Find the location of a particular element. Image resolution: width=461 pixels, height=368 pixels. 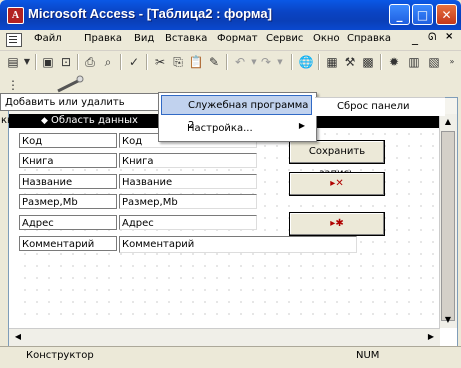

reset-toolbar-label: Сброс панели is located at coordinates (373, 106).